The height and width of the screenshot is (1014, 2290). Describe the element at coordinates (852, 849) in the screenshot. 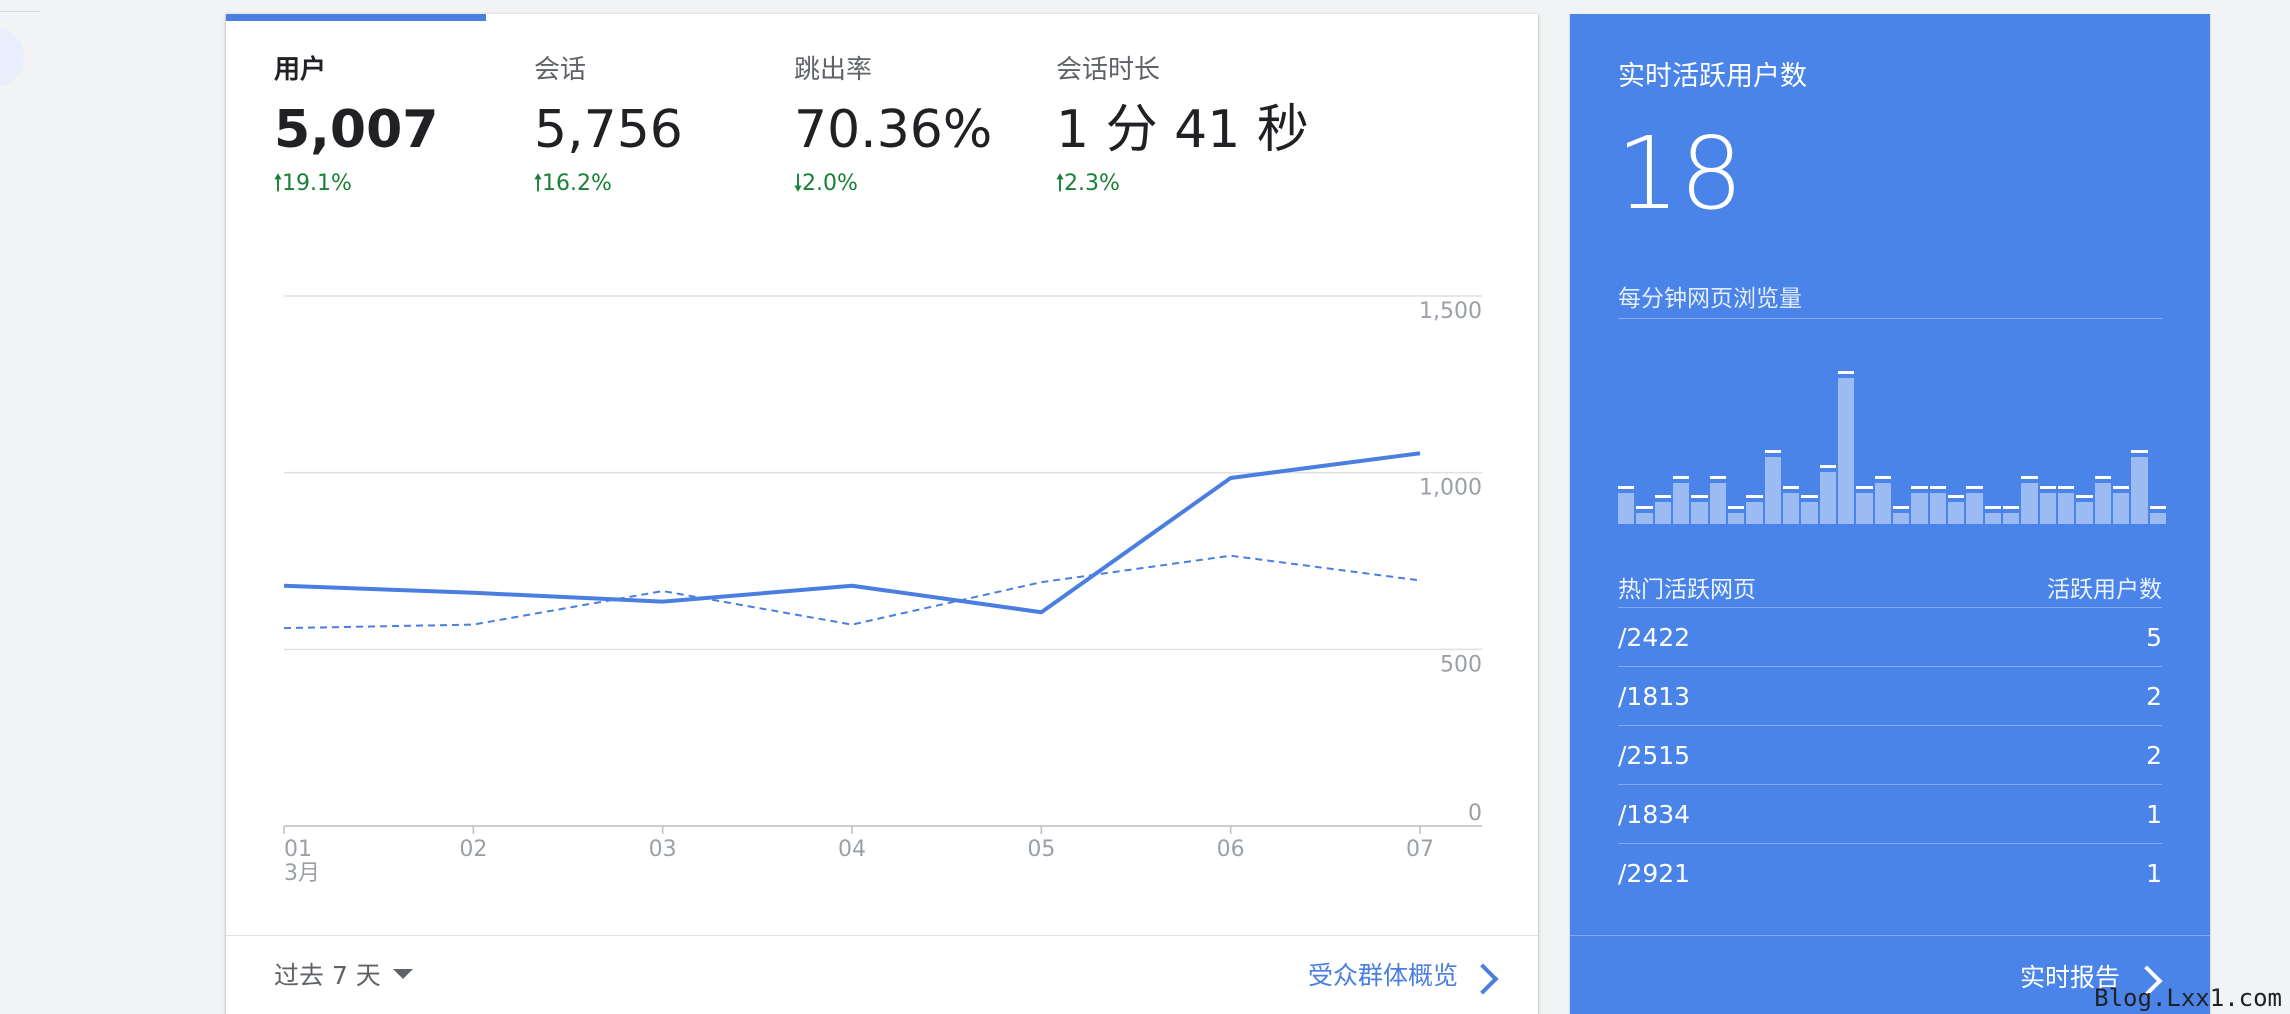

I see `x-tick-label: 04` at that location.